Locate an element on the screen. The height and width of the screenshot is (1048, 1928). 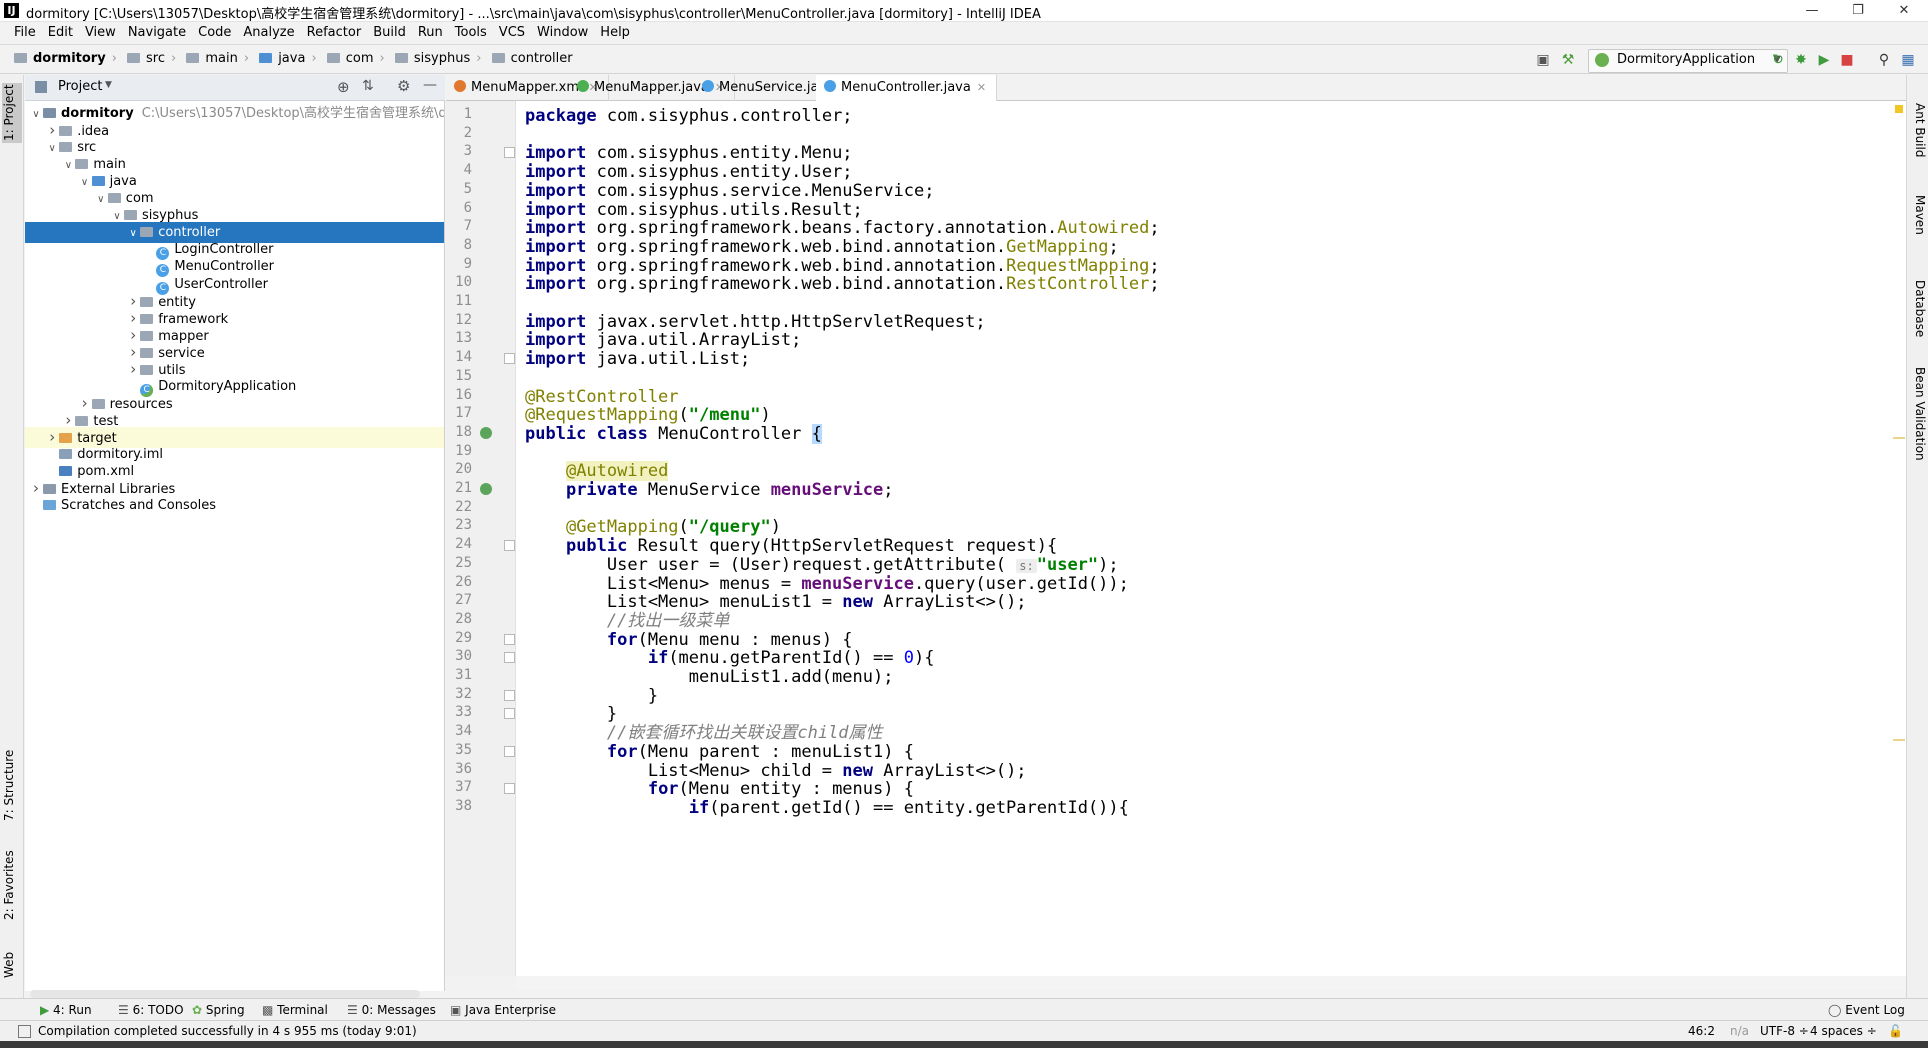
breadcrumb-src: src is located at coordinates (146, 58).